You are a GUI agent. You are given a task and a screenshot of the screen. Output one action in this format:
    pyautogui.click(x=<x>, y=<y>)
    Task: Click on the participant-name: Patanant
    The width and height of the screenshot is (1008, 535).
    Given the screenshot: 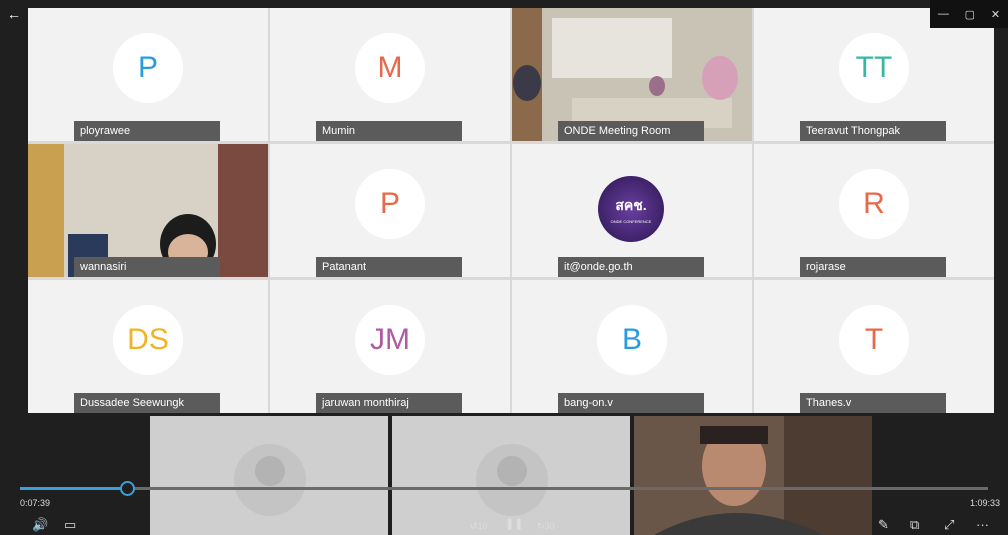 What is the action you would take?
    pyautogui.click(x=389, y=267)
    